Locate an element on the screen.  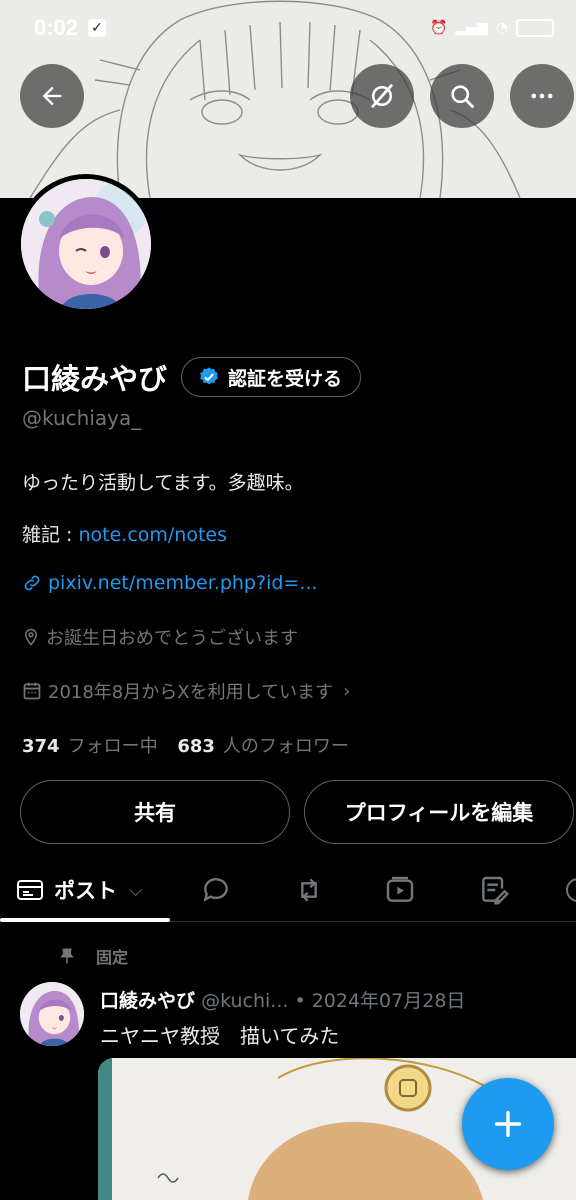
compose-post-button is located at coordinates (508, 1124).